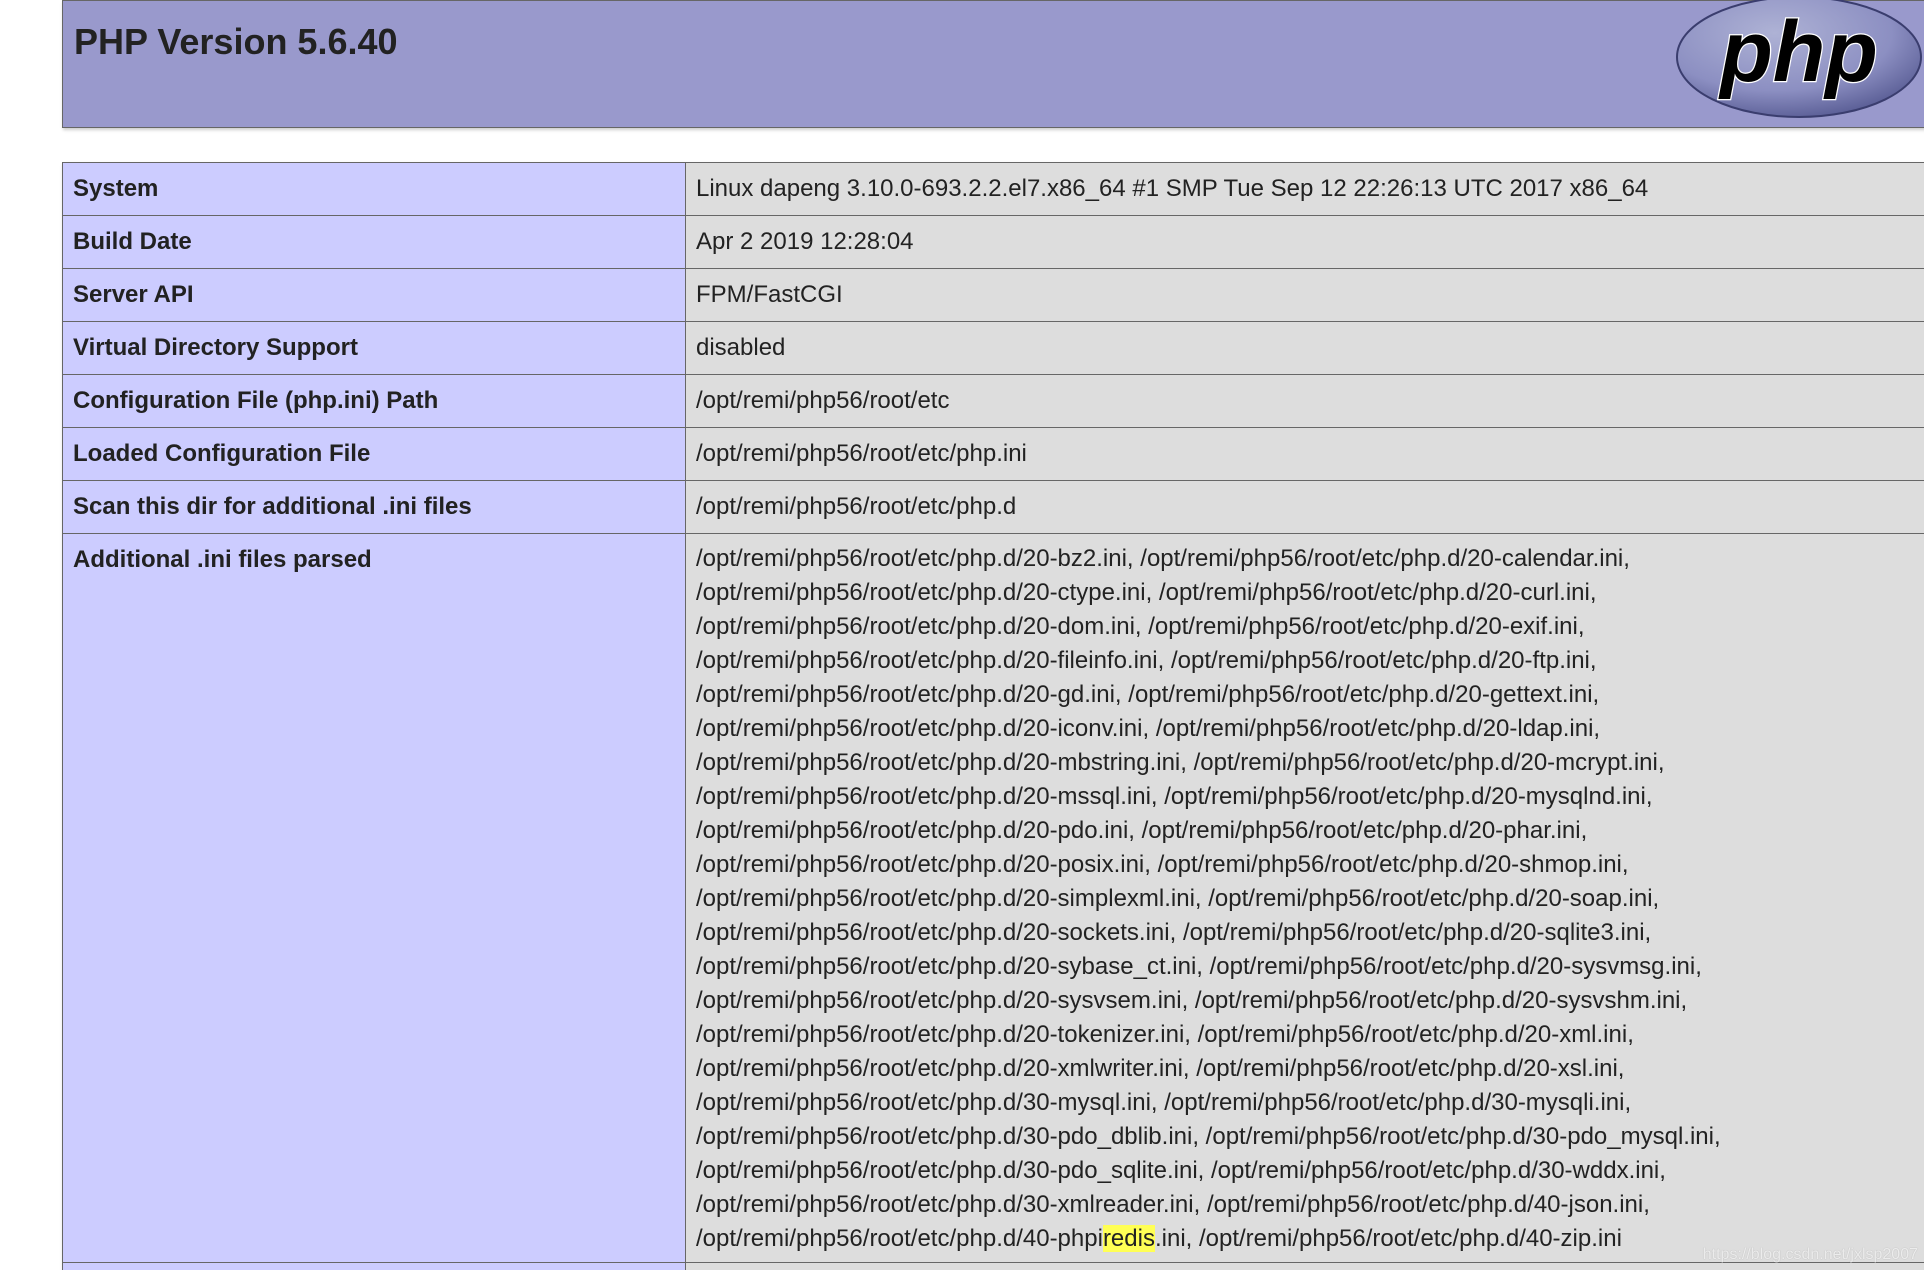  Describe the element at coordinates (1304, 401) in the screenshot. I see `row-value: /opt/remi/php56/root/etc` at that location.